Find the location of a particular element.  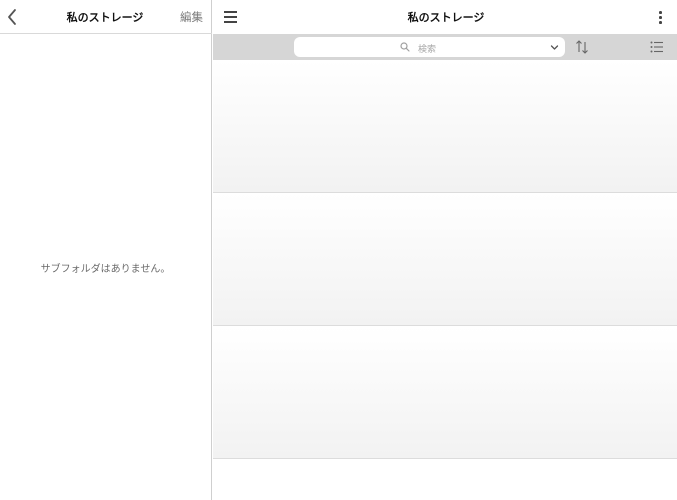

sort-arrows-icon is located at coordinates (582, 47).